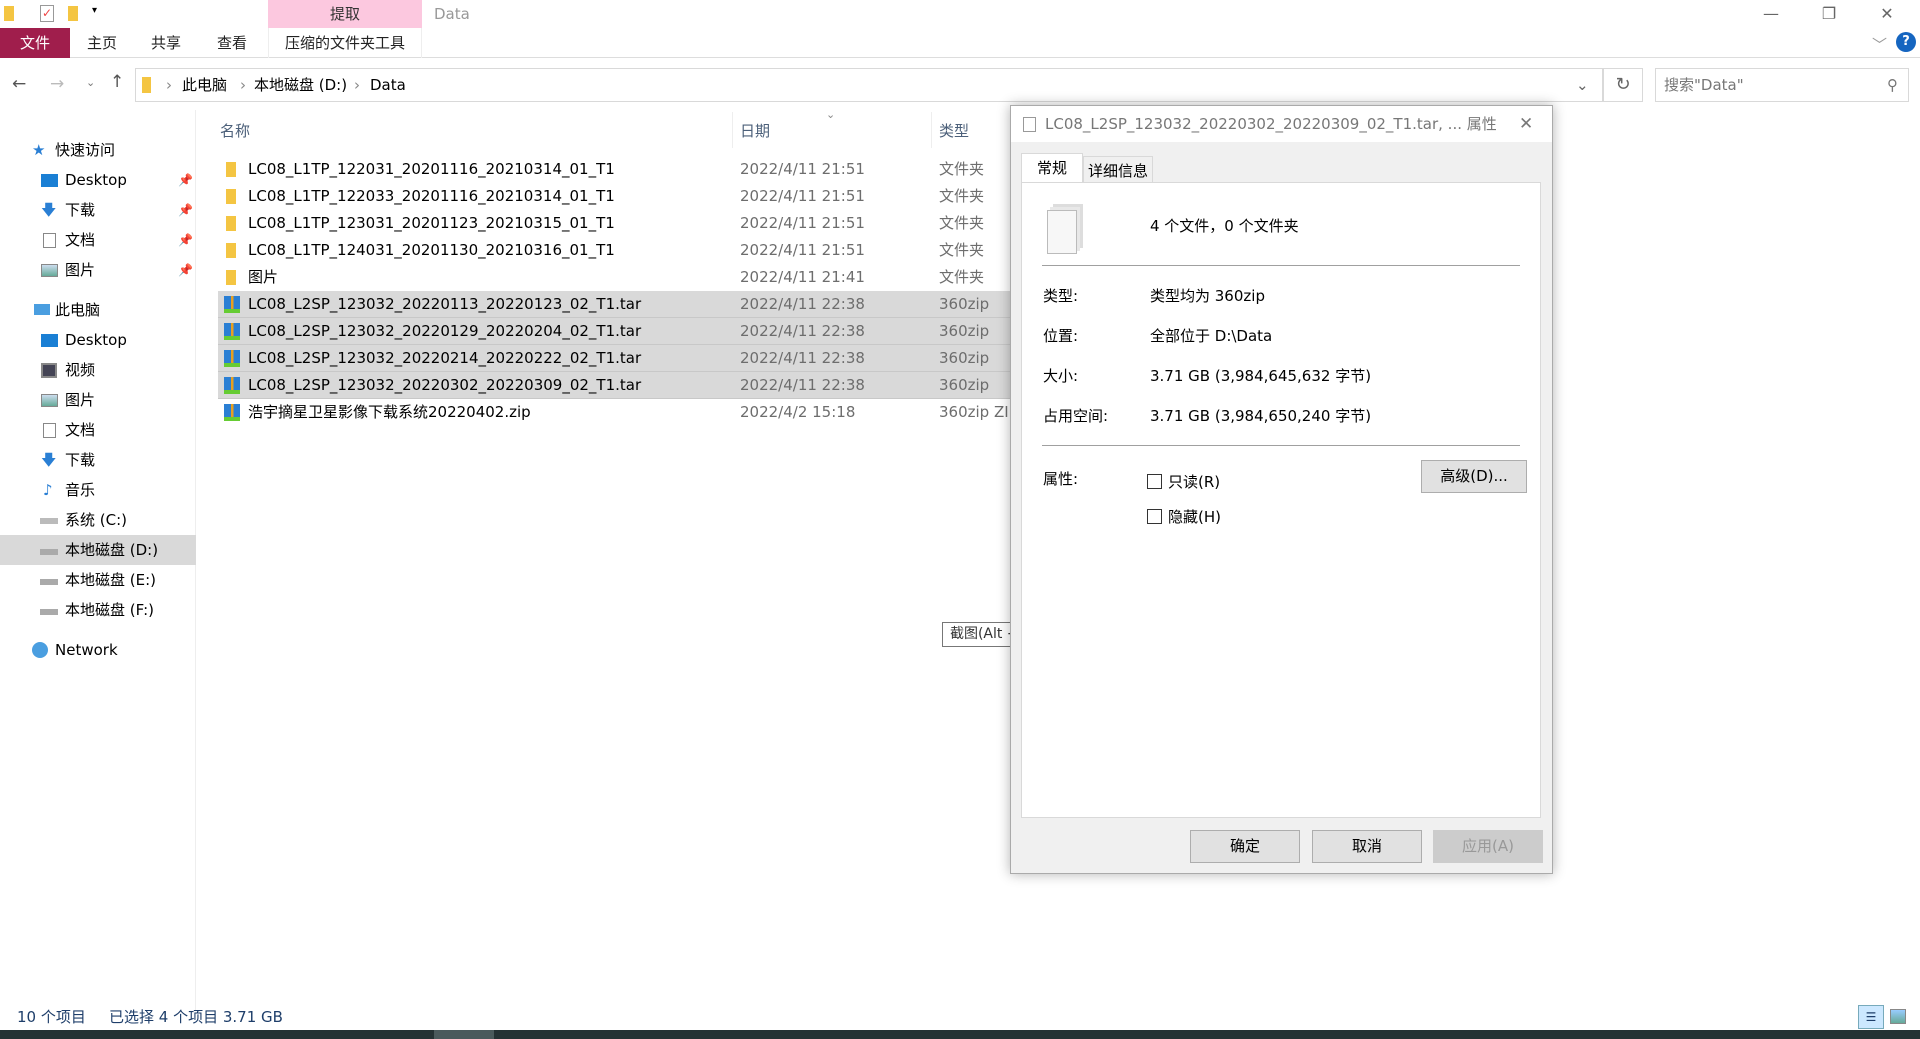 The width and height of the screenshot is (1920, 1039). Describe the element at coordinates (73, 13) in the screenshot. I see `new-folder-icon` at that location.